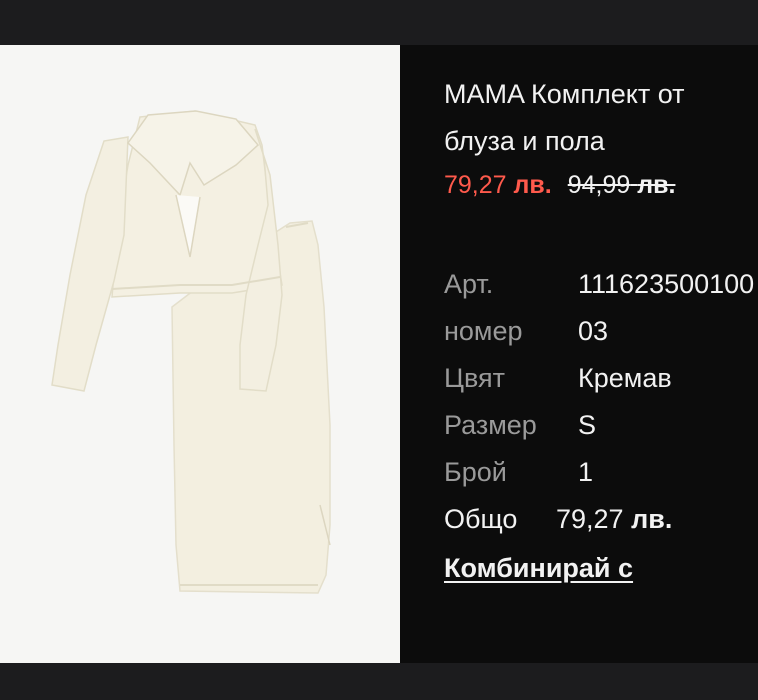 This screenshot has width=758, height=700. I want to click on total-amount: 79,27, so click(590, 519).